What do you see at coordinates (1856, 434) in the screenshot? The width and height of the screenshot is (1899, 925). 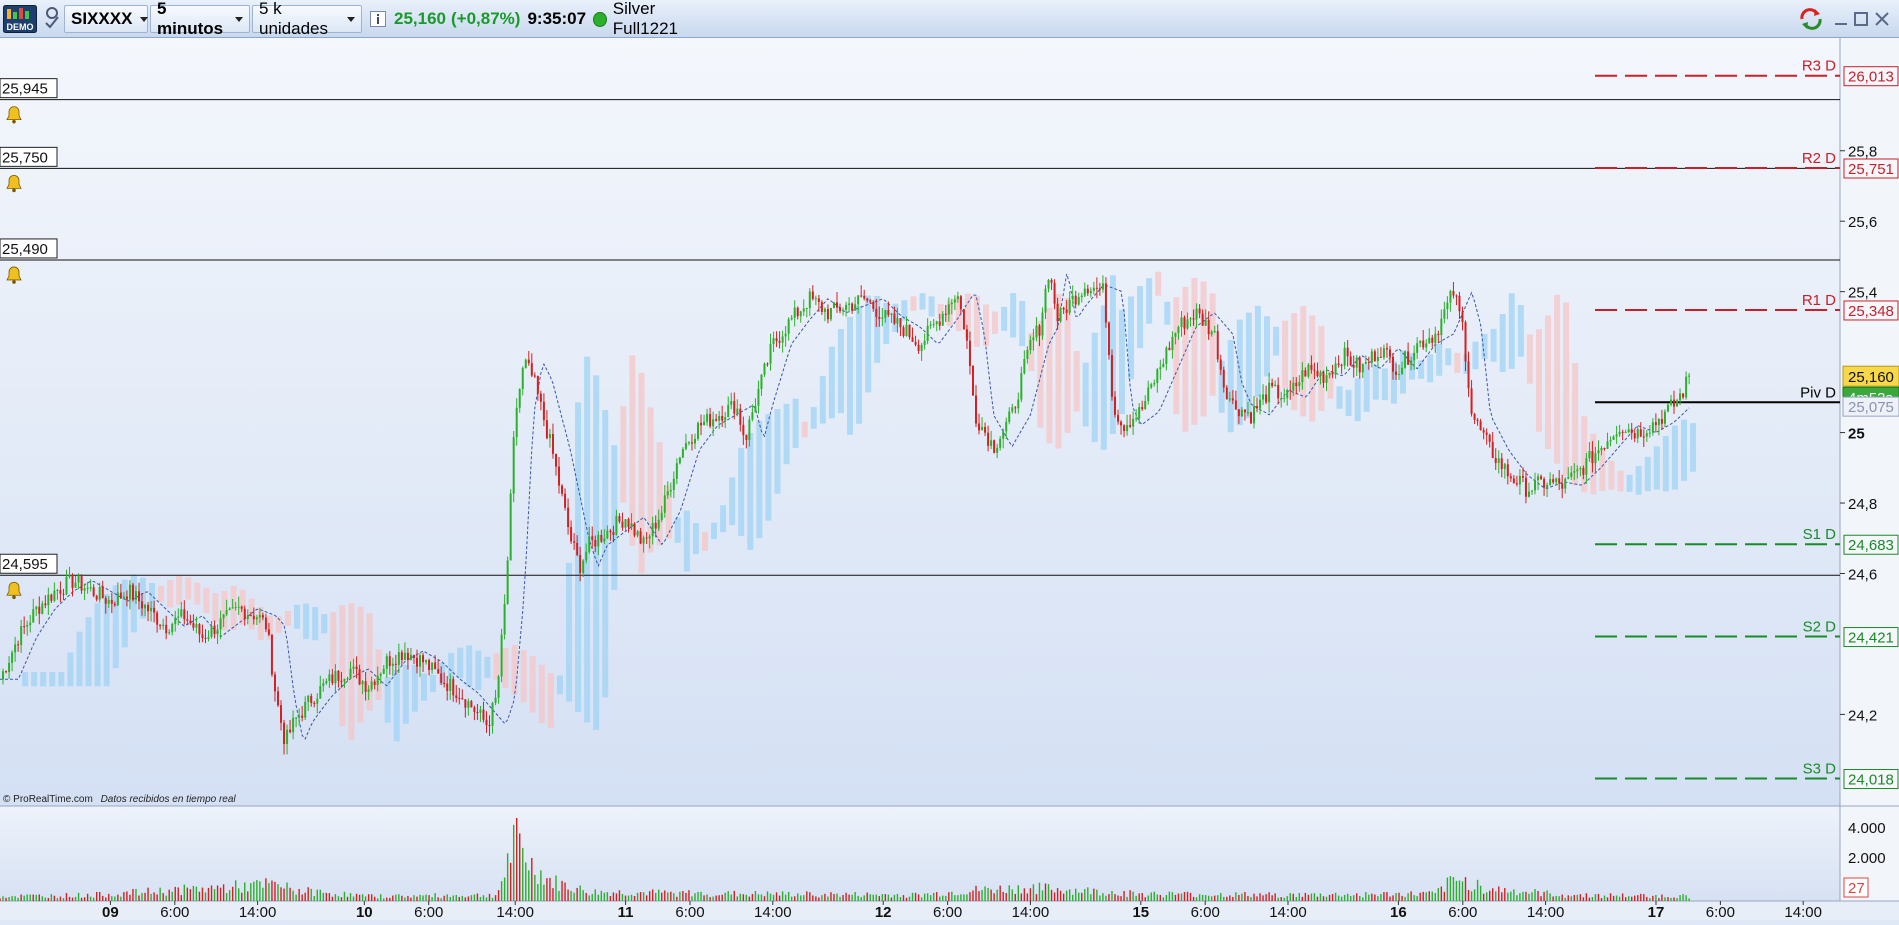 I see `y-tick-label: 25` at bounding box center [1856, 434].